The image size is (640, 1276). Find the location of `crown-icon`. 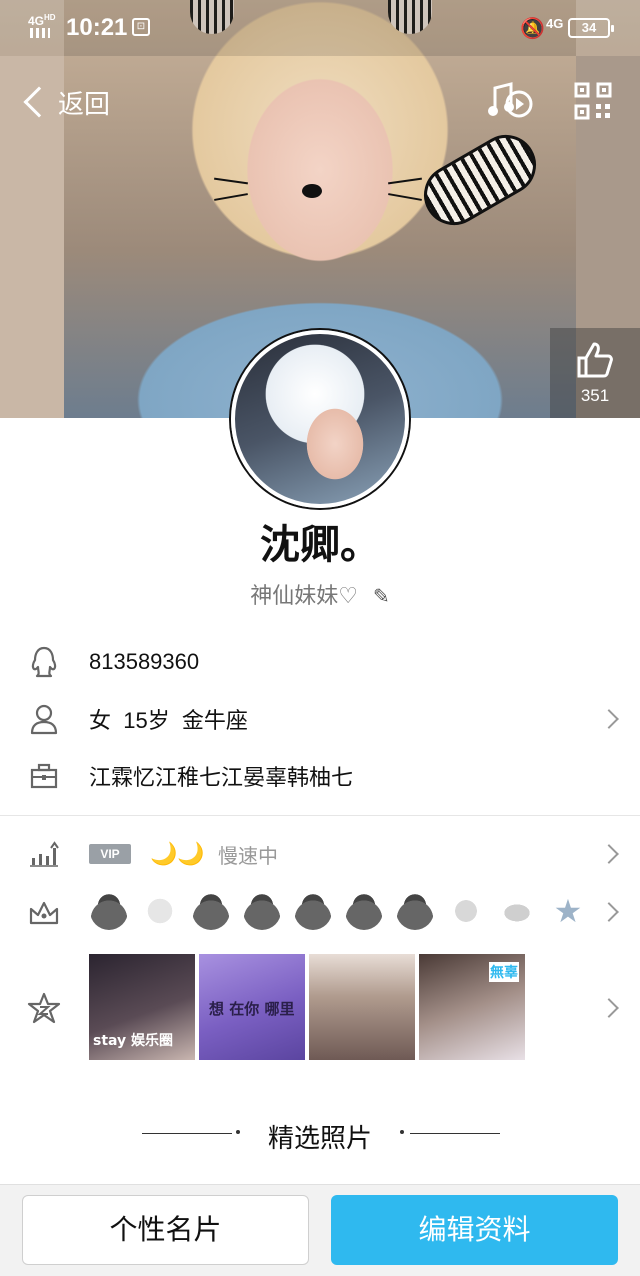

crown-icon is located at coordinates (44, 912).